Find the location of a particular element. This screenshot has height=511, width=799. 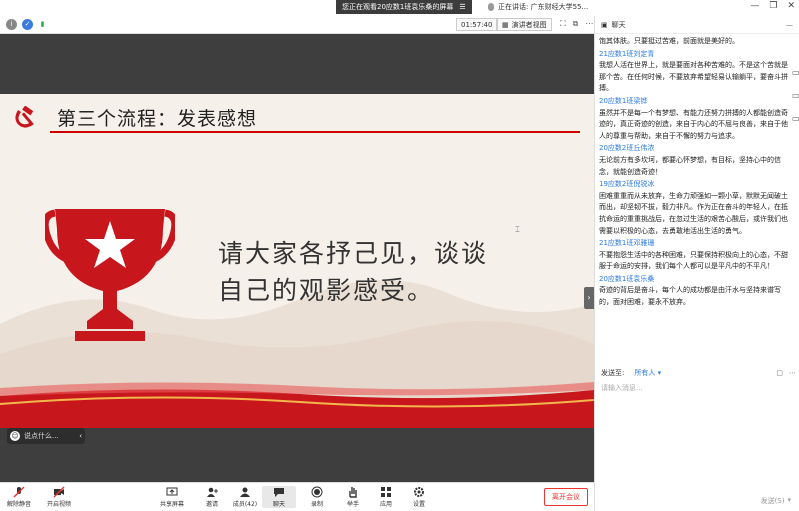

float-window-icon: ⧉ is located at coordinates (576, 24).